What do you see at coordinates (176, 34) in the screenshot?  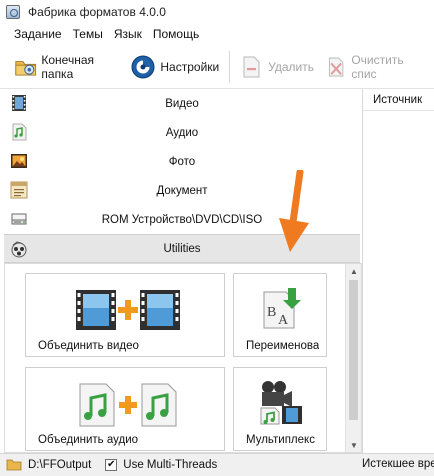 I see `menu-help: Помощь` at bounding box center [176, 34].